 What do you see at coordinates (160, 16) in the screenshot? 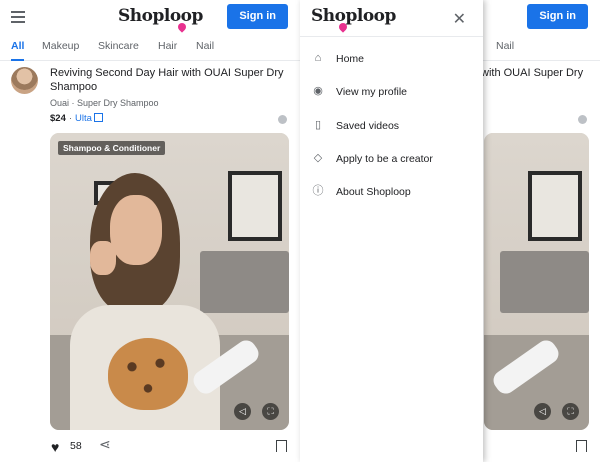
I see `logo-text: Shoploop` at bounding box center [160, 16].